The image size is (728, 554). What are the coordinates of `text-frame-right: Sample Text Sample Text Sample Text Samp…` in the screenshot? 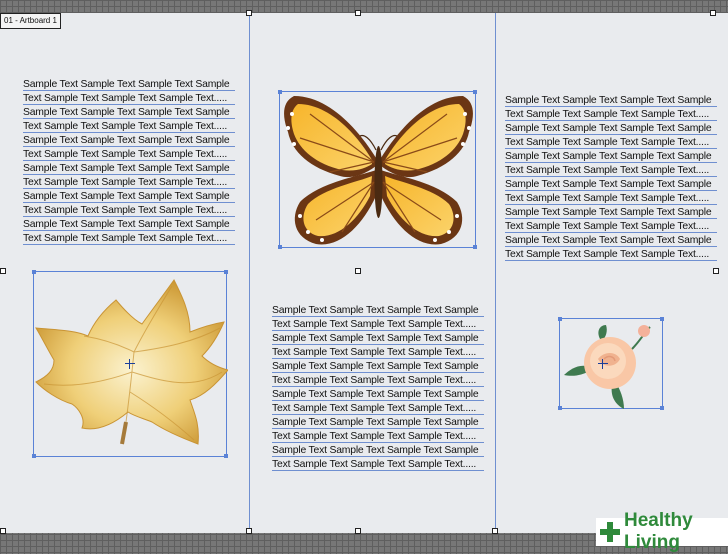 It's located at (611, 178).